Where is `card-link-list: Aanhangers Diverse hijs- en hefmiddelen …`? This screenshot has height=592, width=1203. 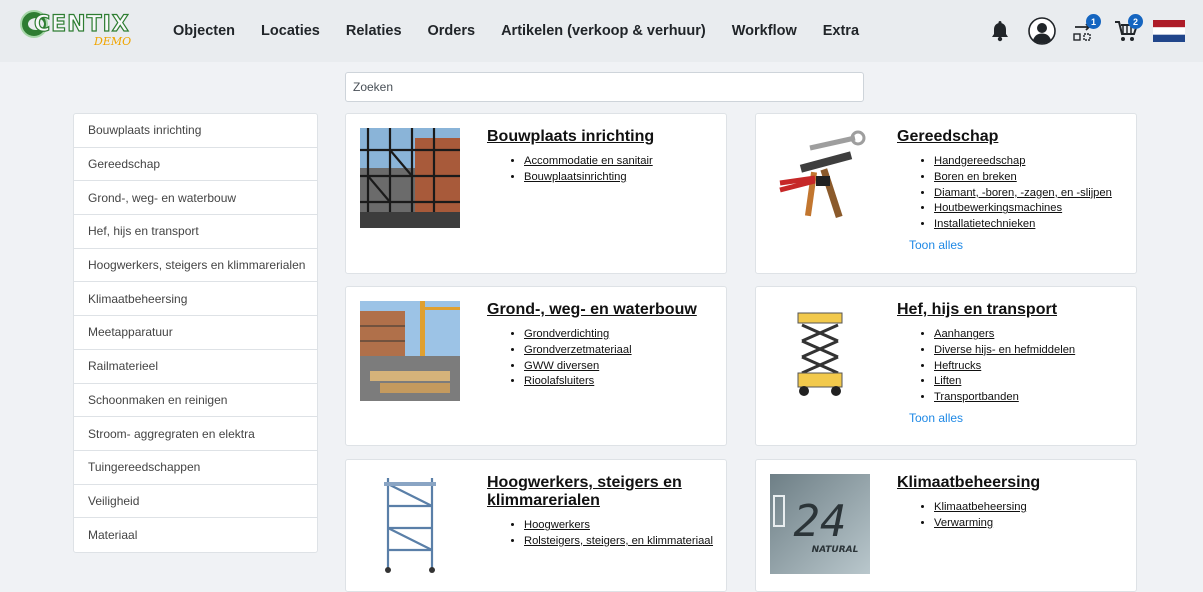 card-link-list: Aanhangers Diverse hijs- en hefmiddelen … is located at coordinates (1004, 366).